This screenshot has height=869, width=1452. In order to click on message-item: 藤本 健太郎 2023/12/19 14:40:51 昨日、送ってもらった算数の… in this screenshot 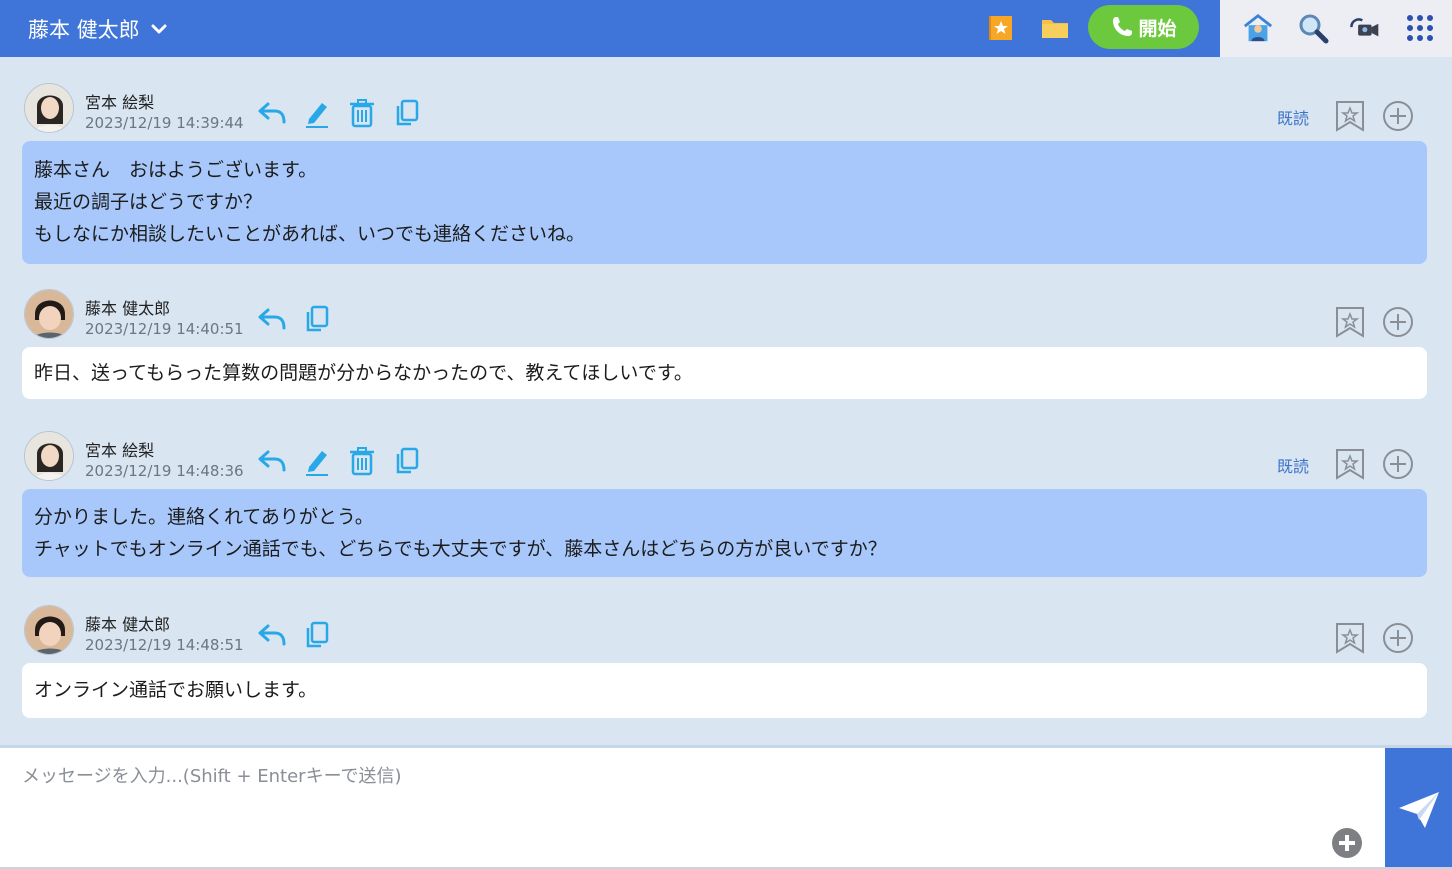, I will do `click(724, 344)`.